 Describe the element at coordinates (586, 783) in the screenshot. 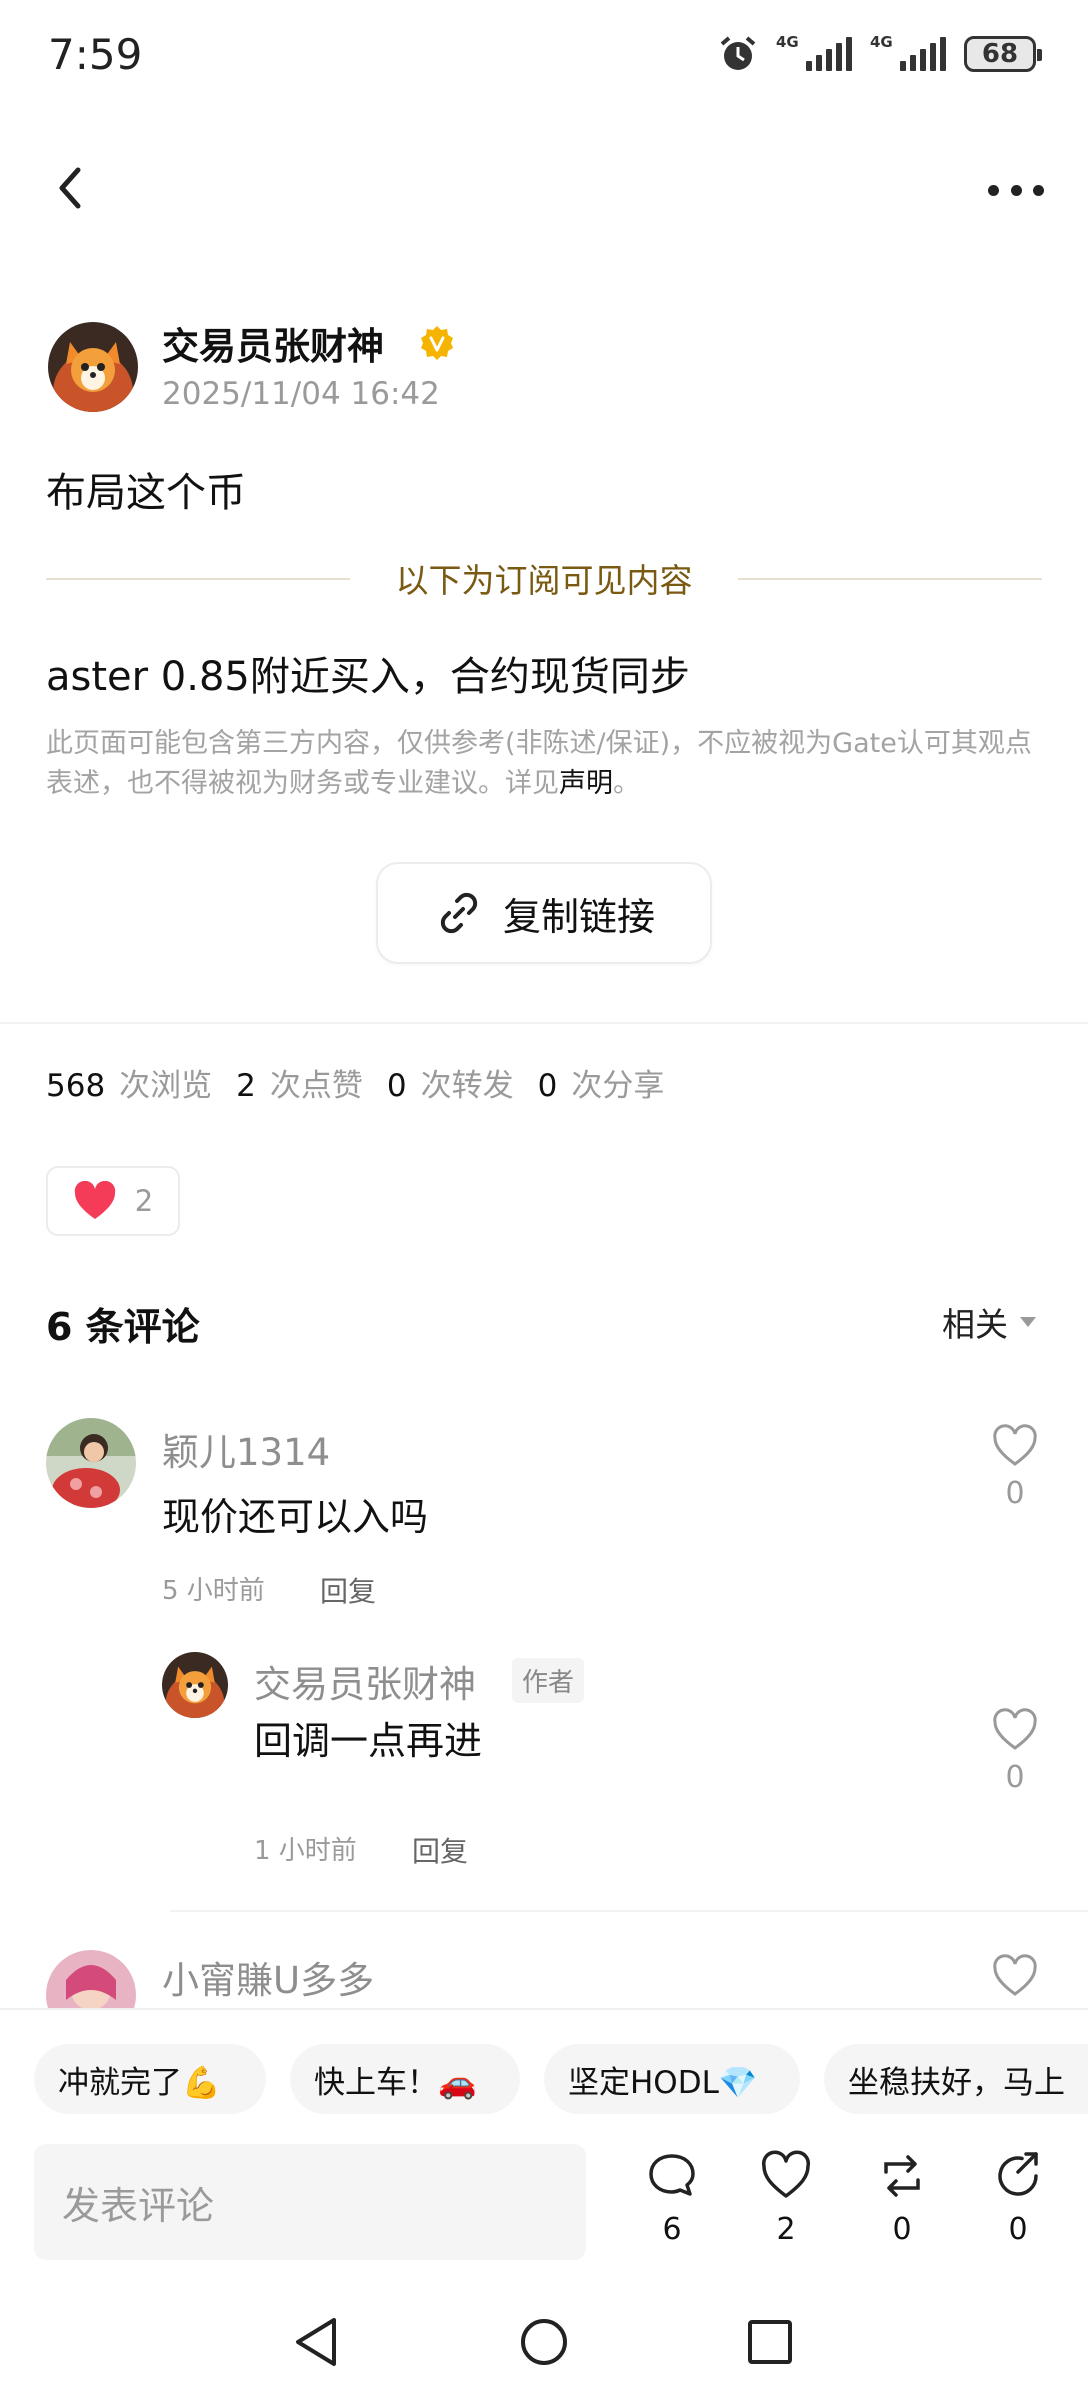

I see `disclaimer-link: 声明` at that location.